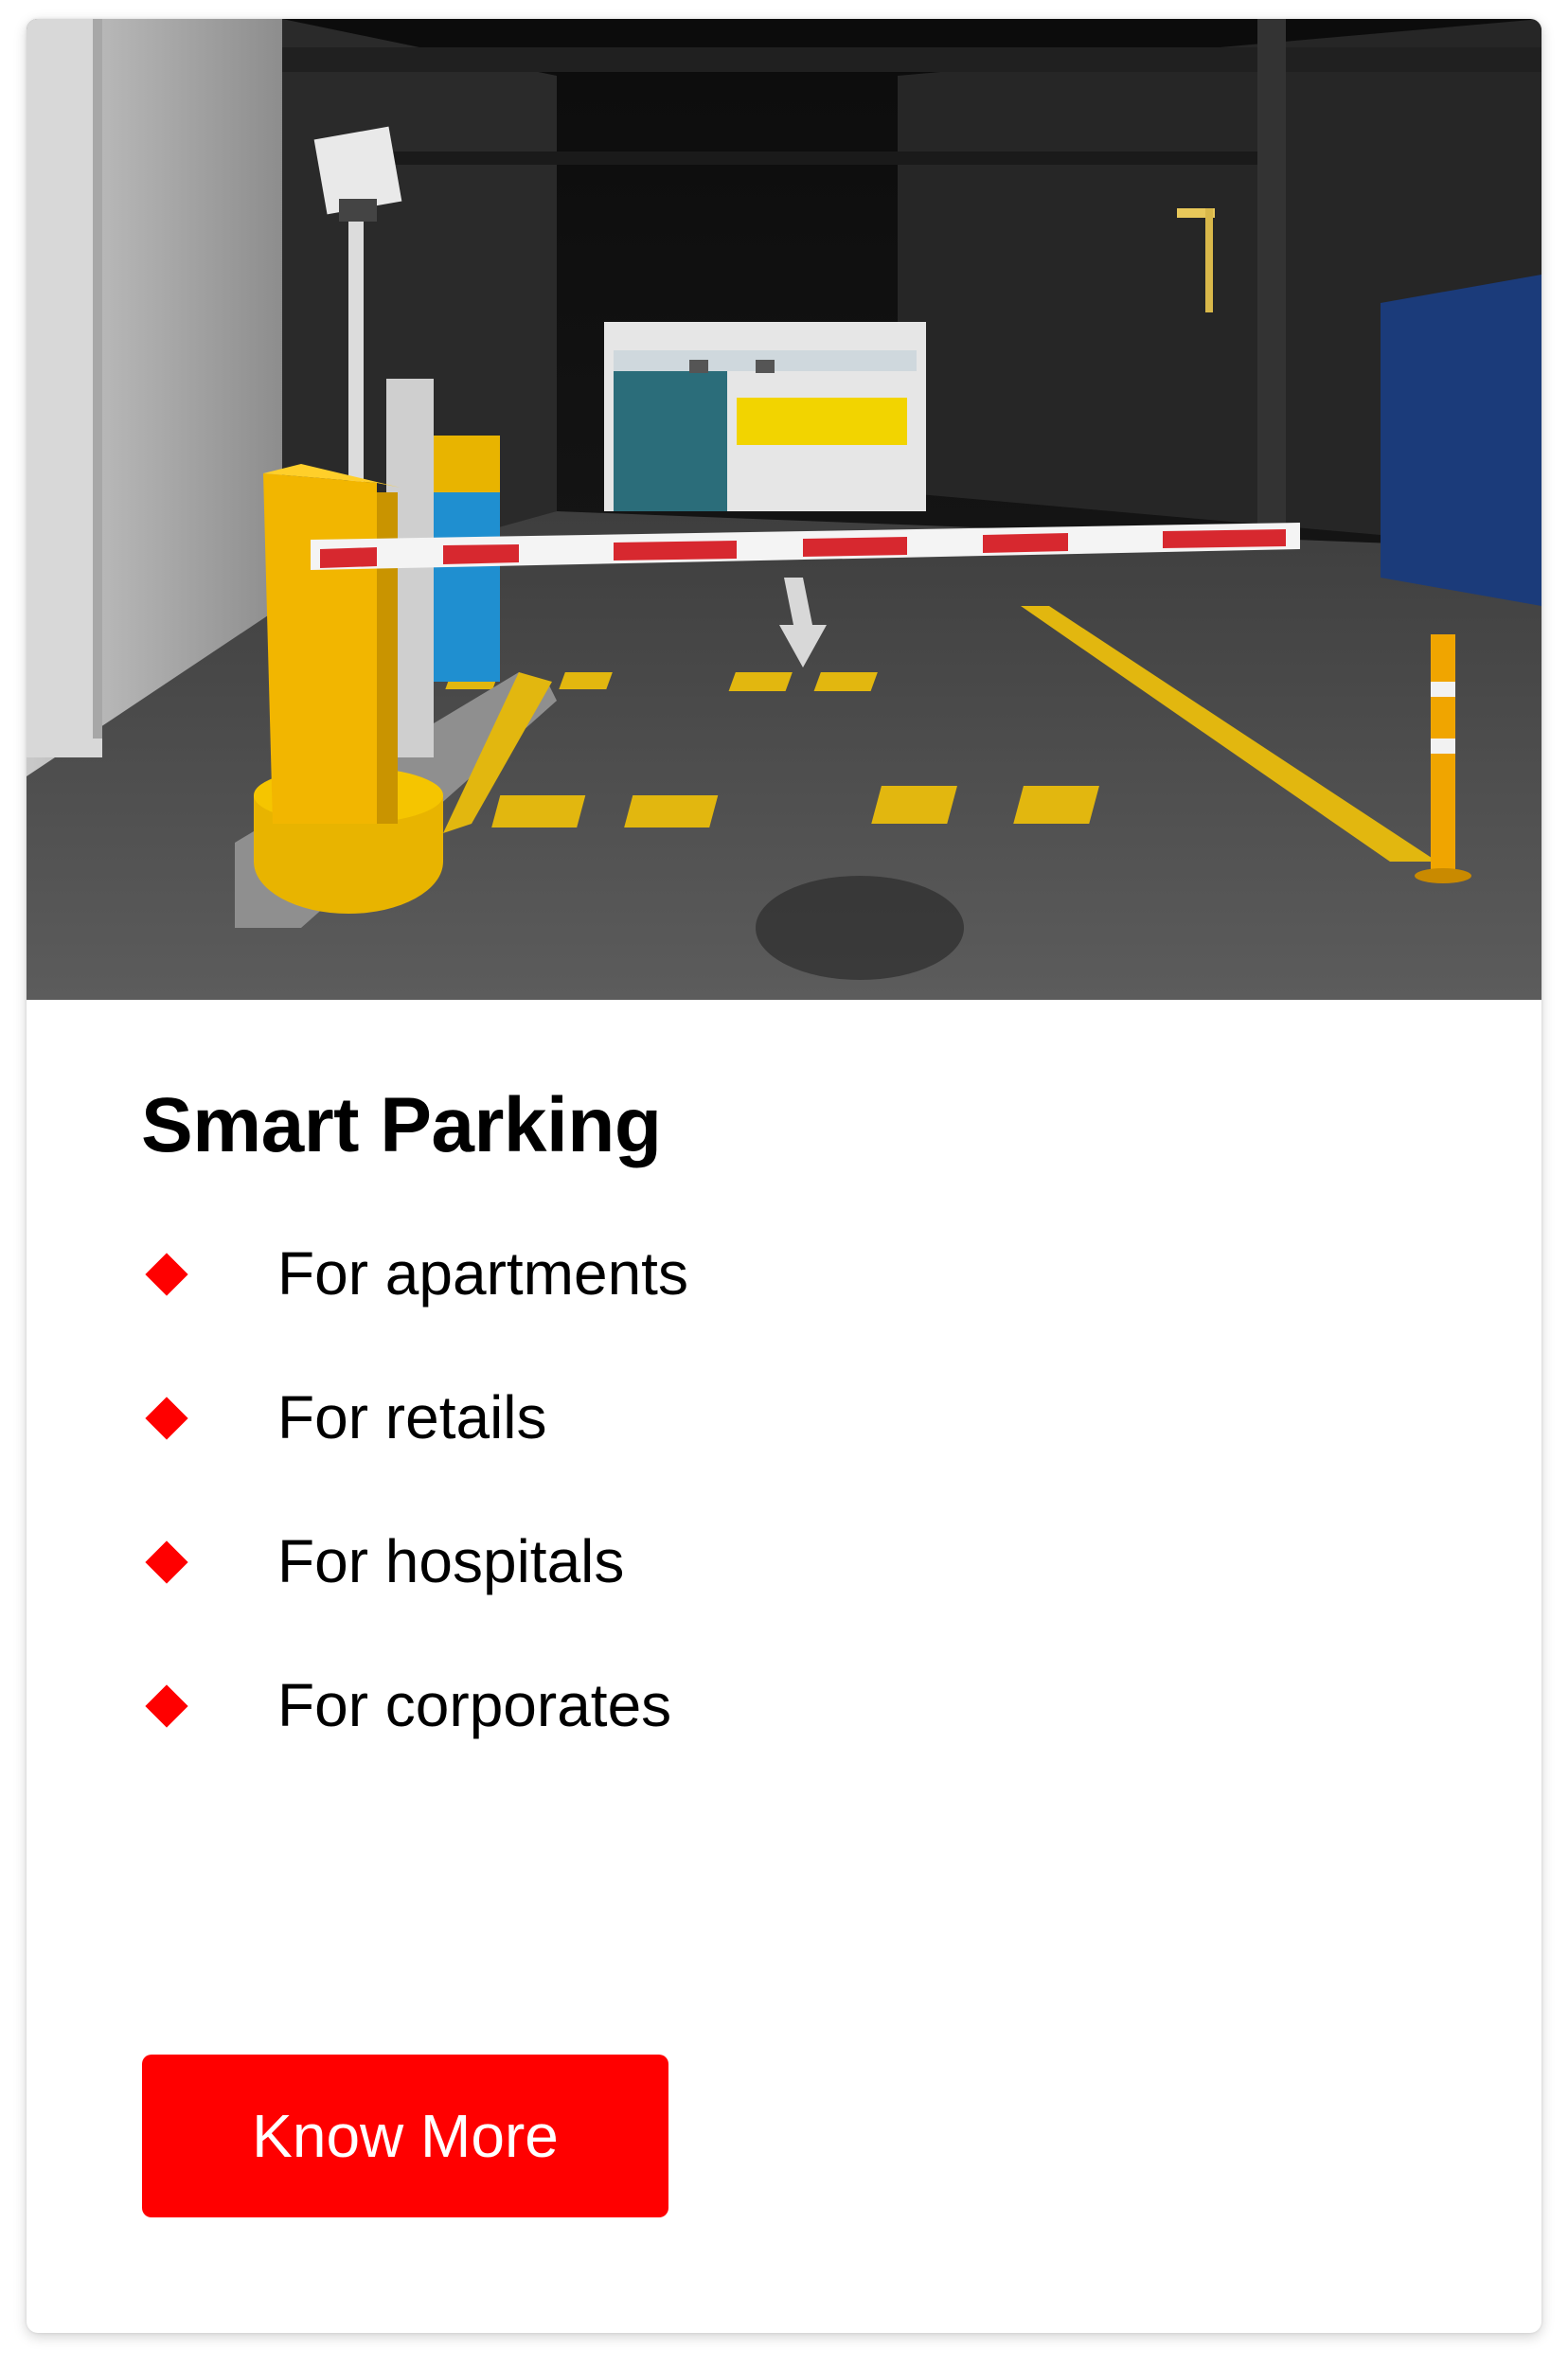  What do you see at coordinates (474, 1705) in the screenshot?
I see `feature-label: For corporates` at bounding box center [474, 1705].